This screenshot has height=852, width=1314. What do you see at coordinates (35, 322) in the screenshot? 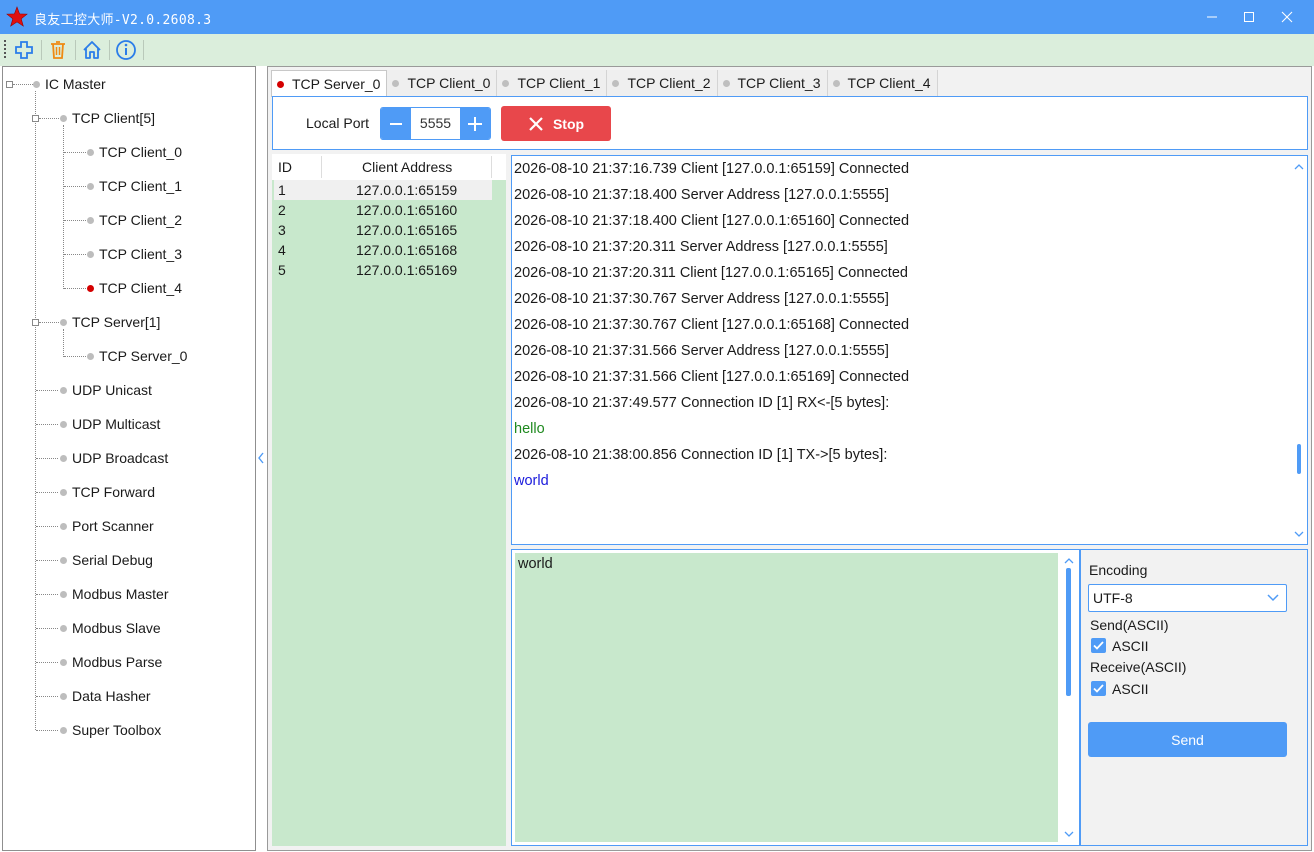
I see `expand-toggle-tcp-server` at bounding box center [35, 322].